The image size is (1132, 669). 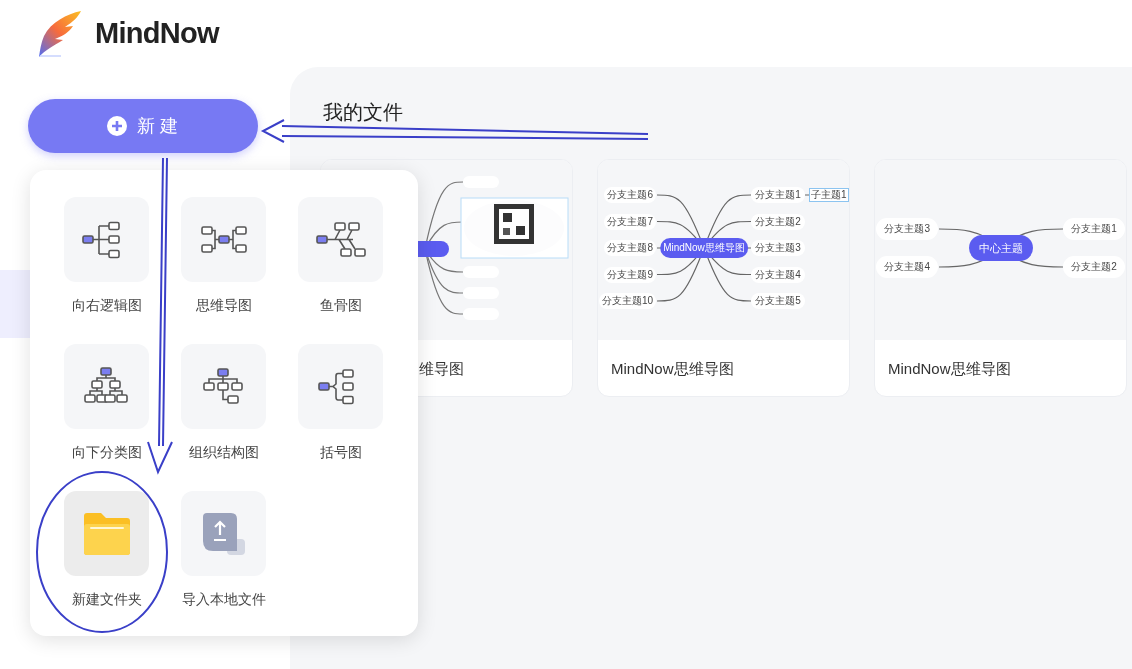 I want to click on branch-topic: 分支主题6, so click(x=630, y=195).